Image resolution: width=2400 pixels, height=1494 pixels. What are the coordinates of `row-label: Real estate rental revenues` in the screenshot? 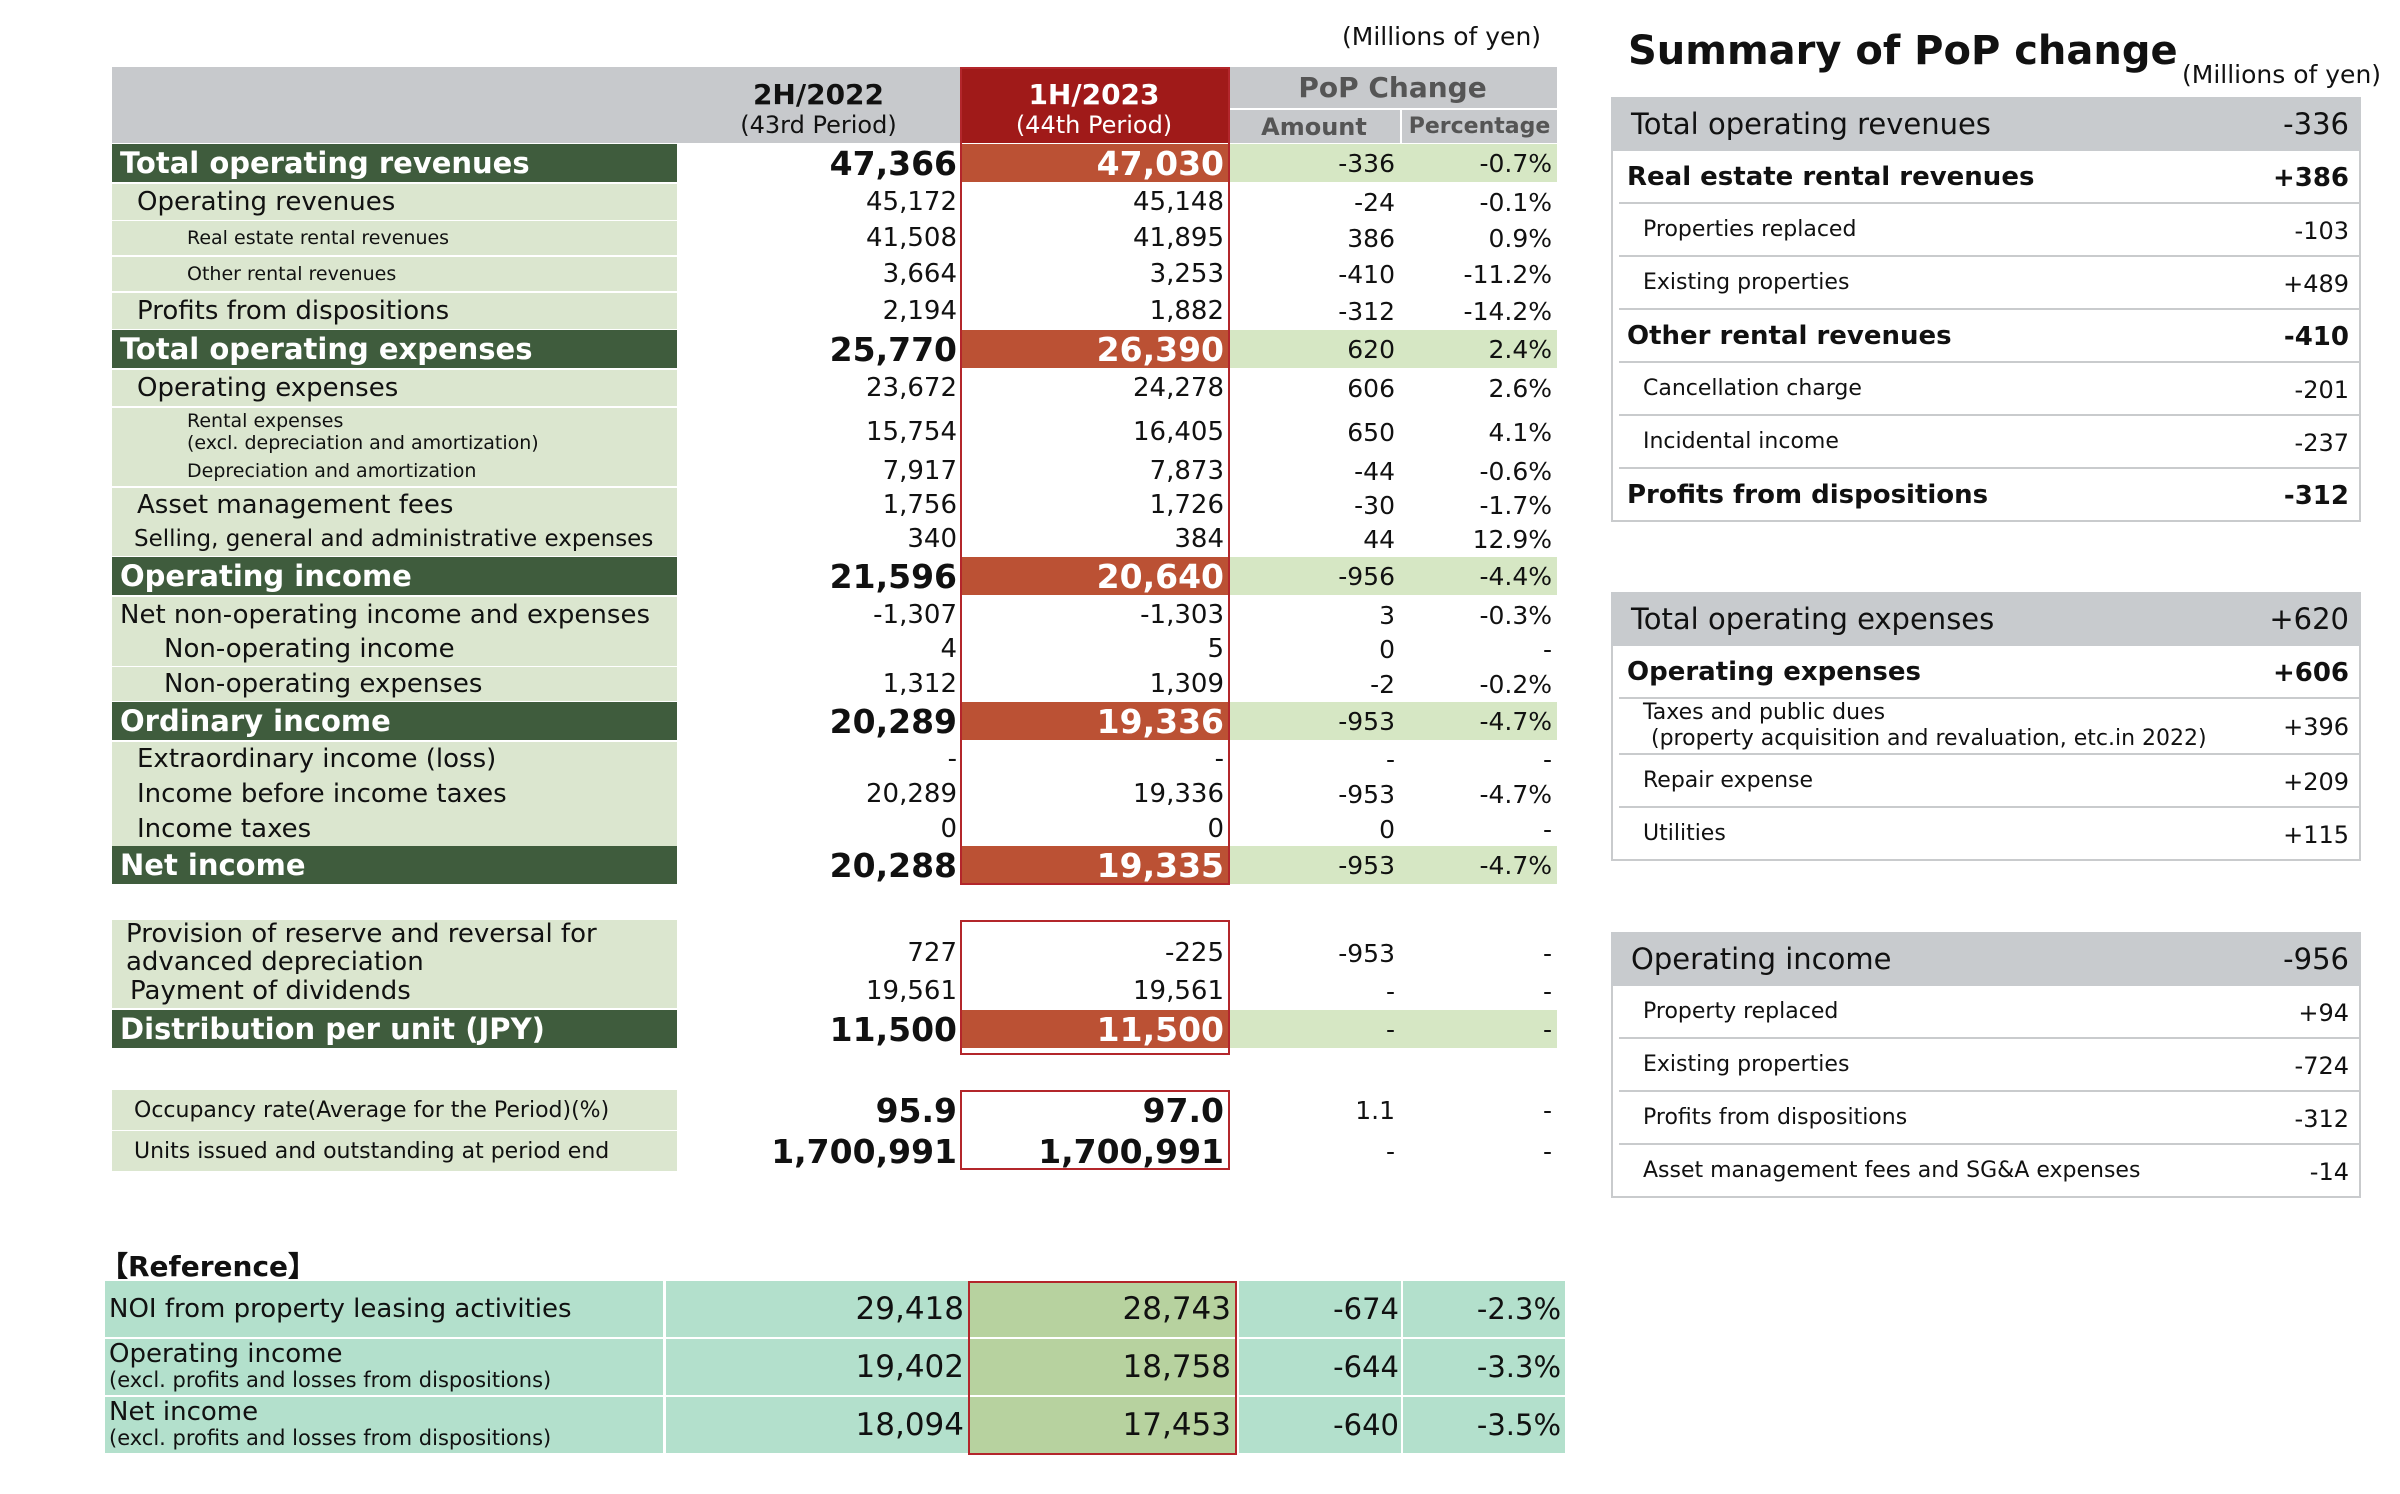 It's located at (394, 238).